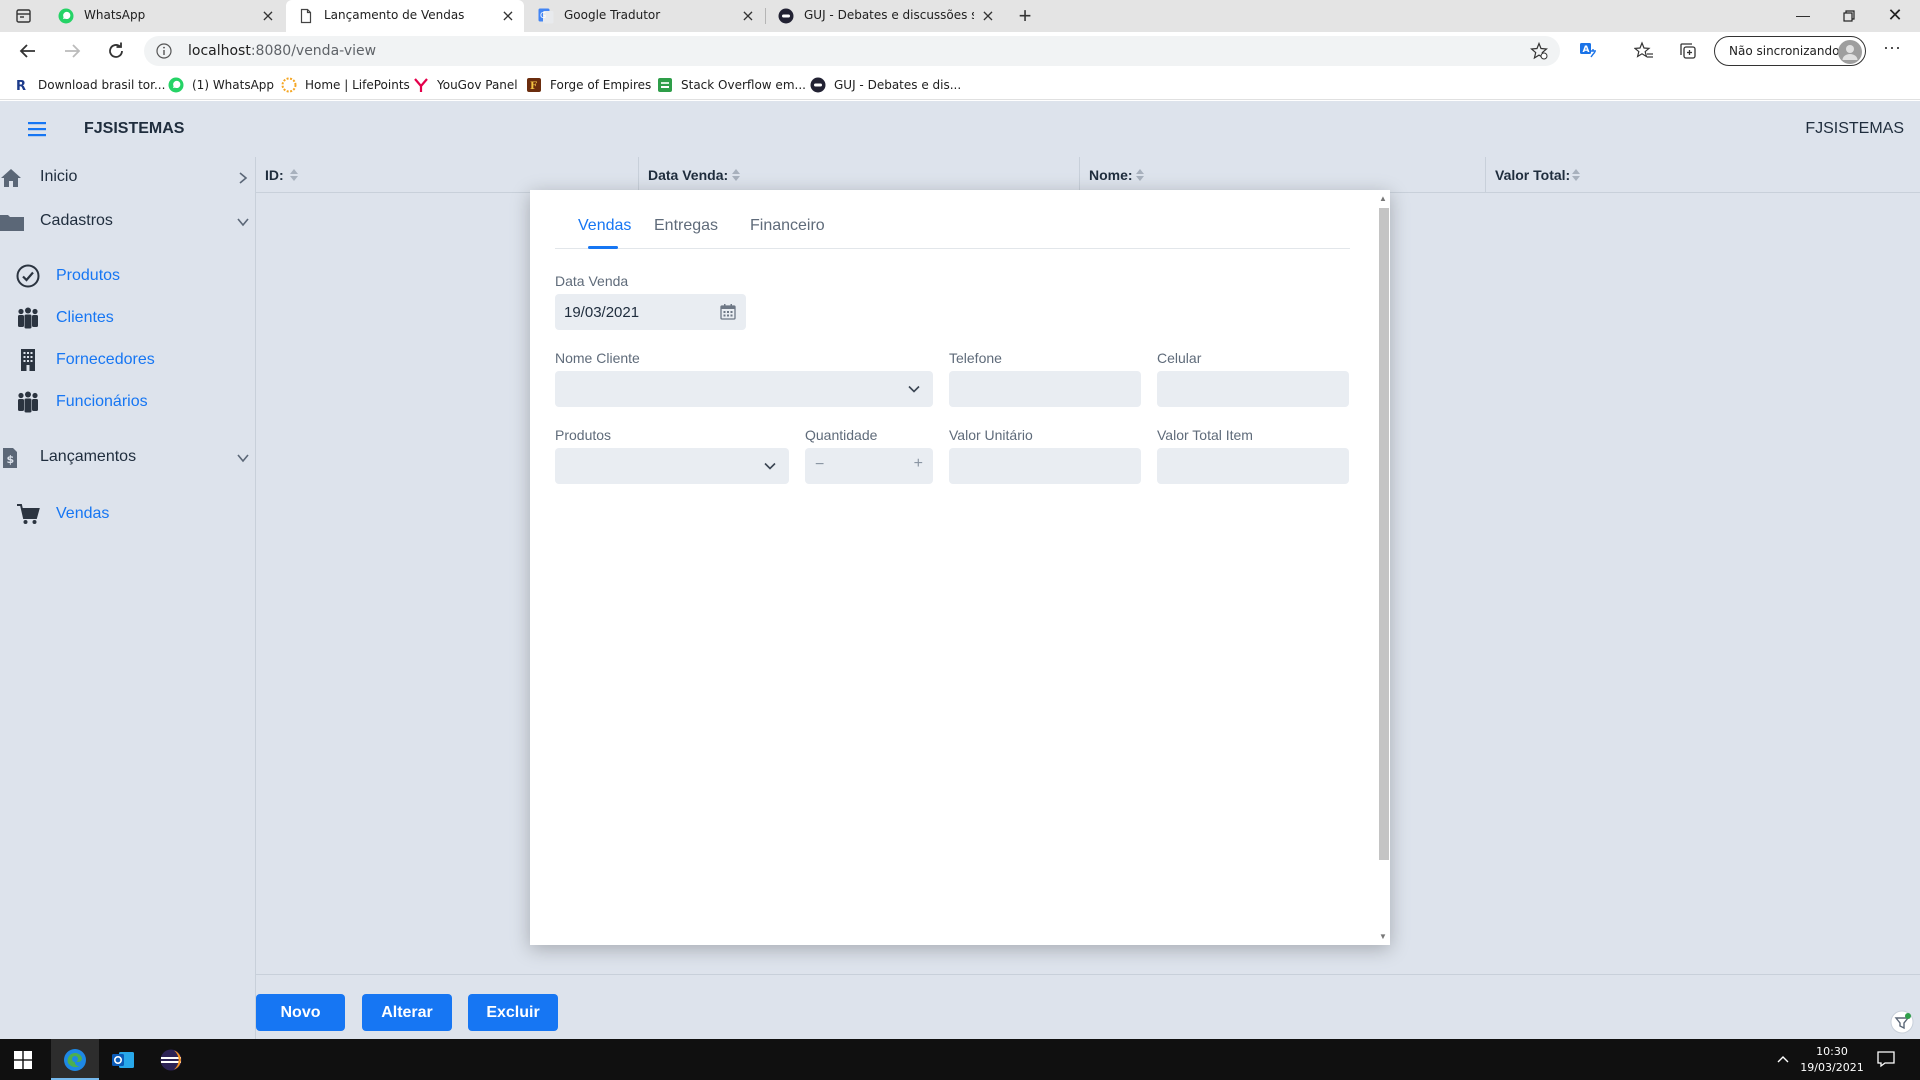 The image size is (1920, 1080). I want to click on menu-vendas: Vendas, so click(128, 513).